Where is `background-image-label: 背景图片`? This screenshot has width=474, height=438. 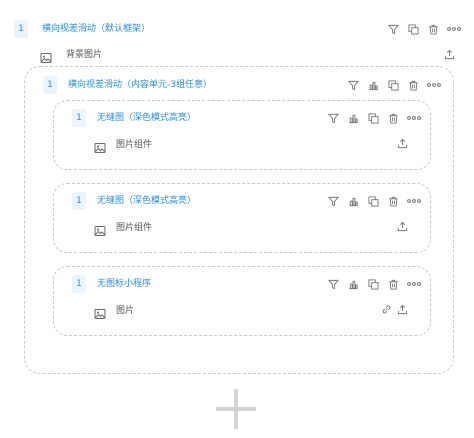 background-image-label: 背景图片 is located at coordinates (84, 55).